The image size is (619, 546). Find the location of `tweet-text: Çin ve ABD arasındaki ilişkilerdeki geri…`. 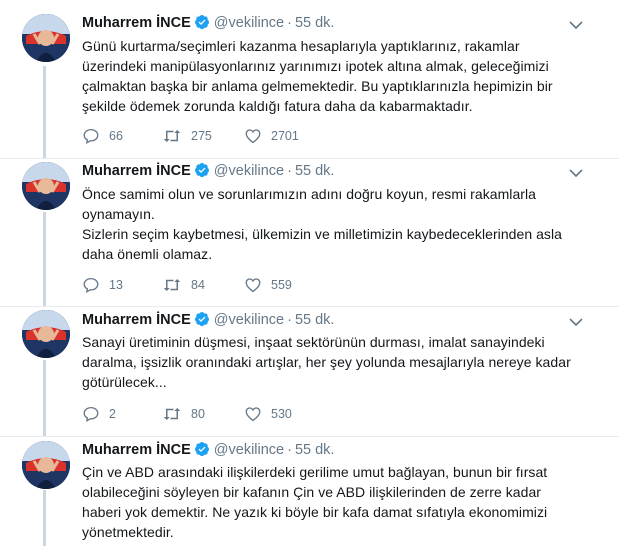

tweet-text: Çin ve ABD arasındaki ilişkilerdeki geri… is located at coordinates (332, 502).